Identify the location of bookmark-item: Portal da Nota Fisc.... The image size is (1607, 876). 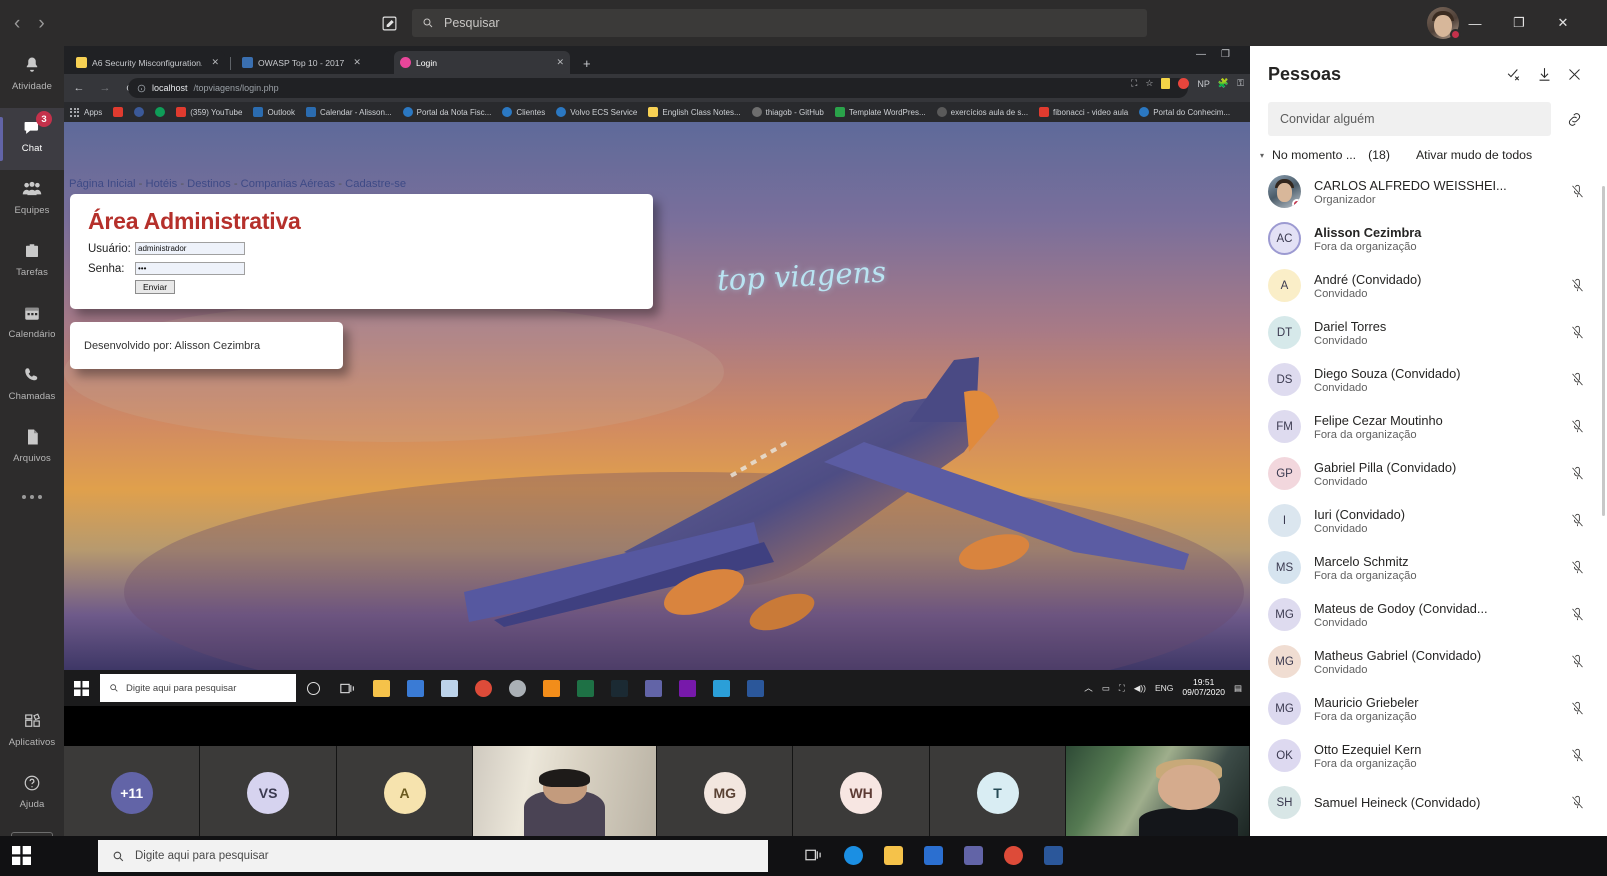
(446, 112).